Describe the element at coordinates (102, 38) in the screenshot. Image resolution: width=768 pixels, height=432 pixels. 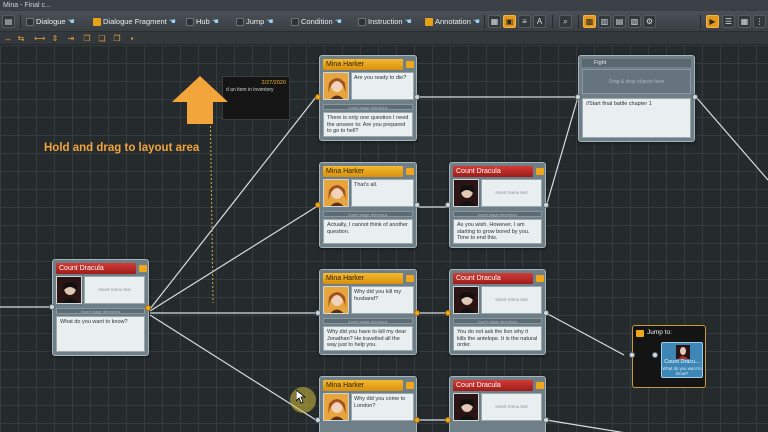
I see `paste-icon: ❏` at that location.